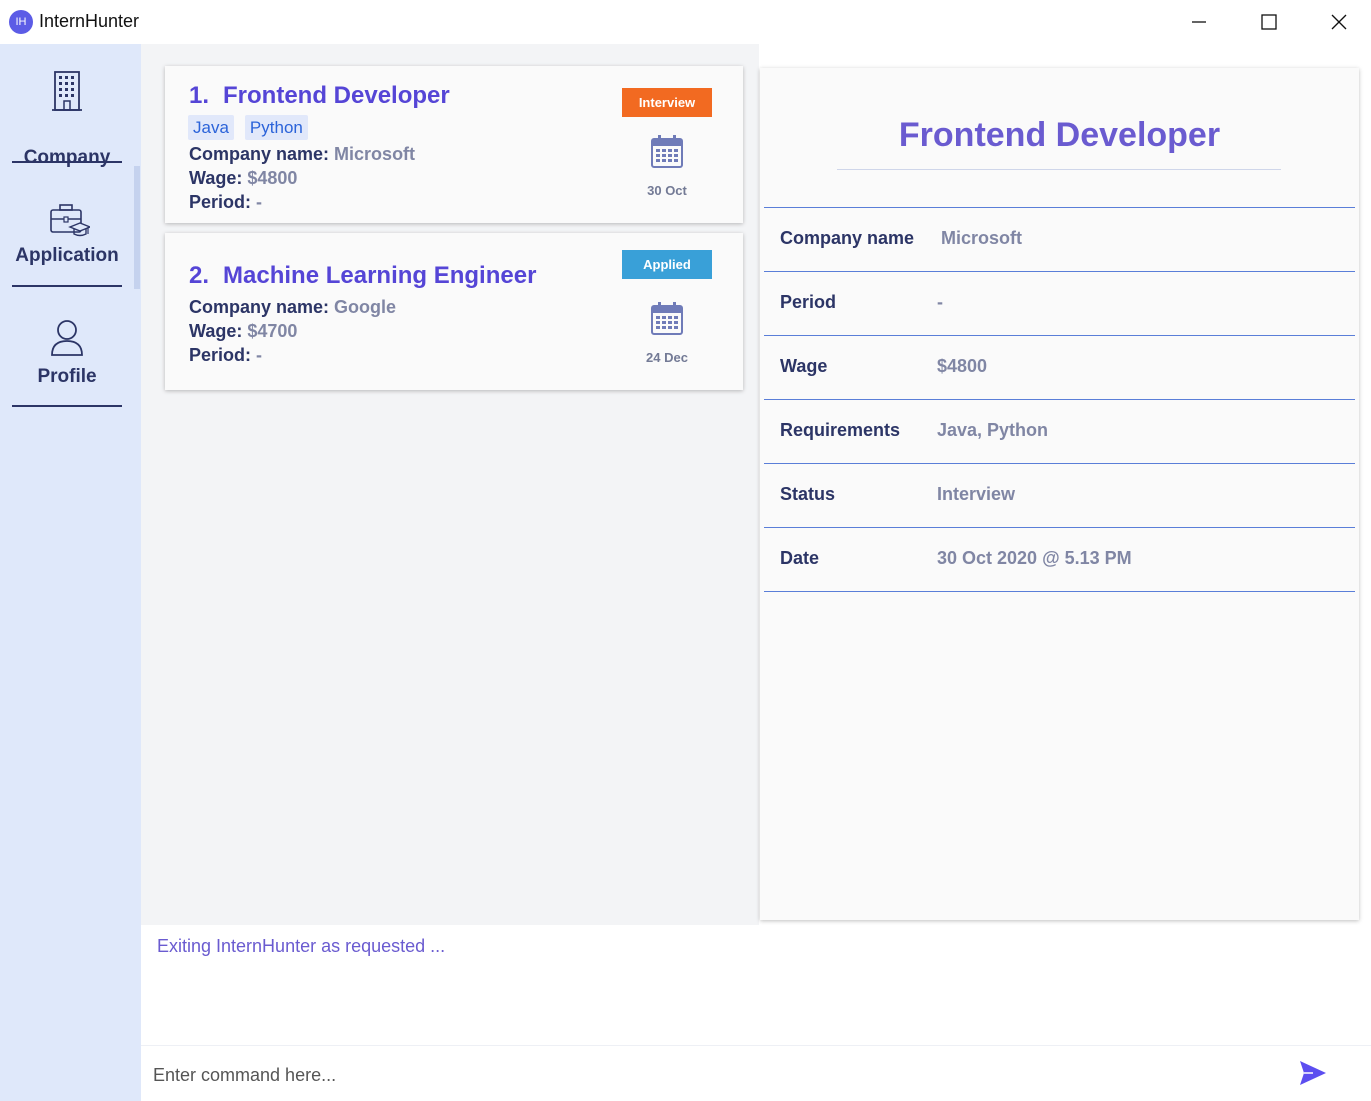  What do you see at coordinates (1034, 558) in the screenshot?
I see `detail-value: 30 Oct 2020 @ 5.13 PM` at bounding box center [1034, 558].